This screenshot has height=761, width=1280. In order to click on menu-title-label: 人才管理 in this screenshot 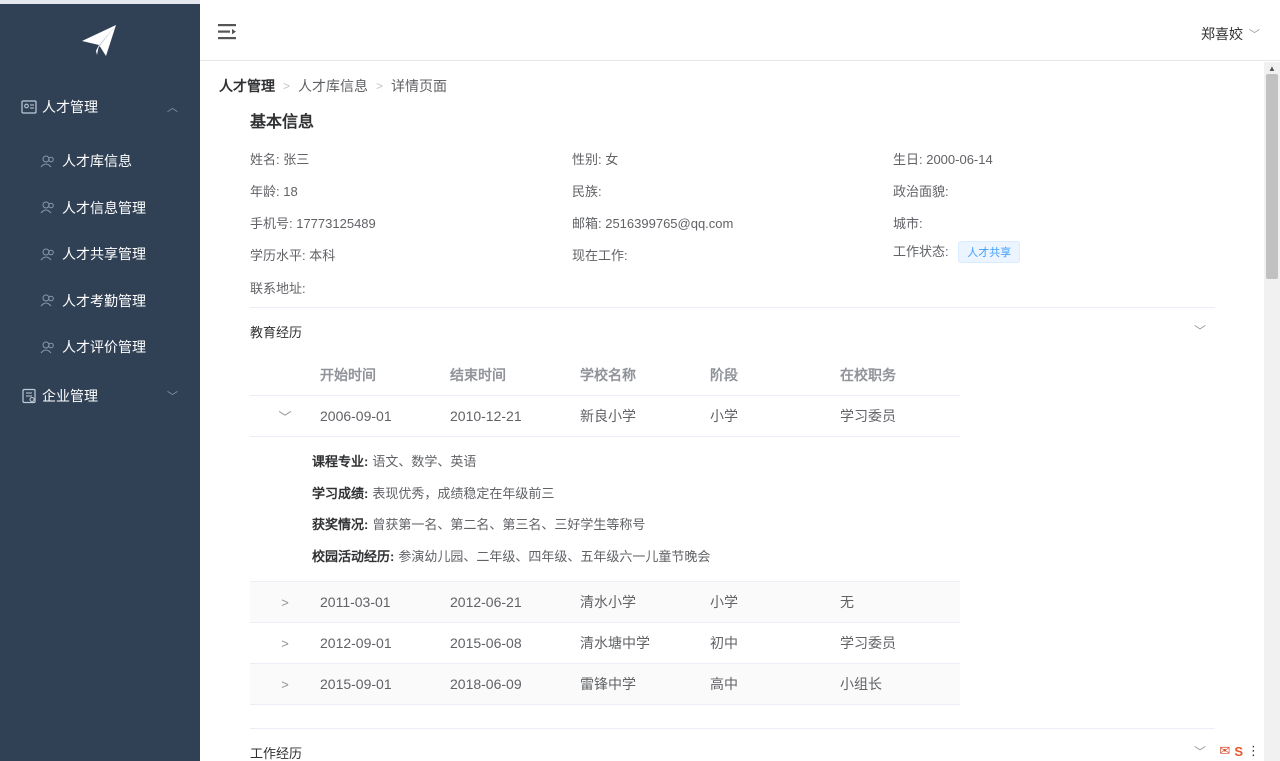, I will do `click(70, 107)`.